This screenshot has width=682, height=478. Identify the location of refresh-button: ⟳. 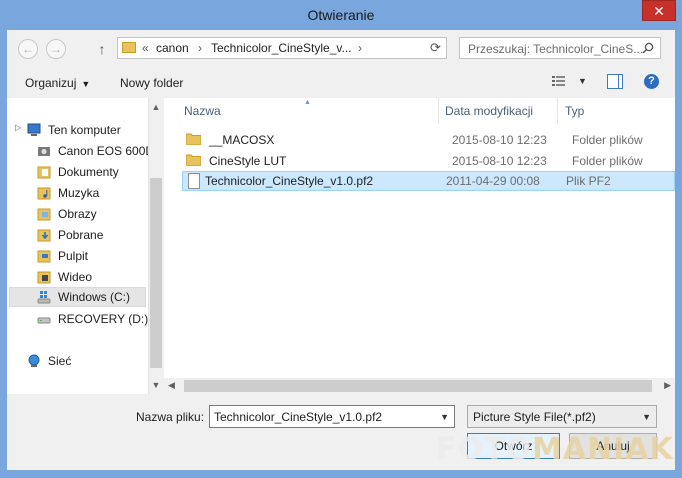
(436, 48).